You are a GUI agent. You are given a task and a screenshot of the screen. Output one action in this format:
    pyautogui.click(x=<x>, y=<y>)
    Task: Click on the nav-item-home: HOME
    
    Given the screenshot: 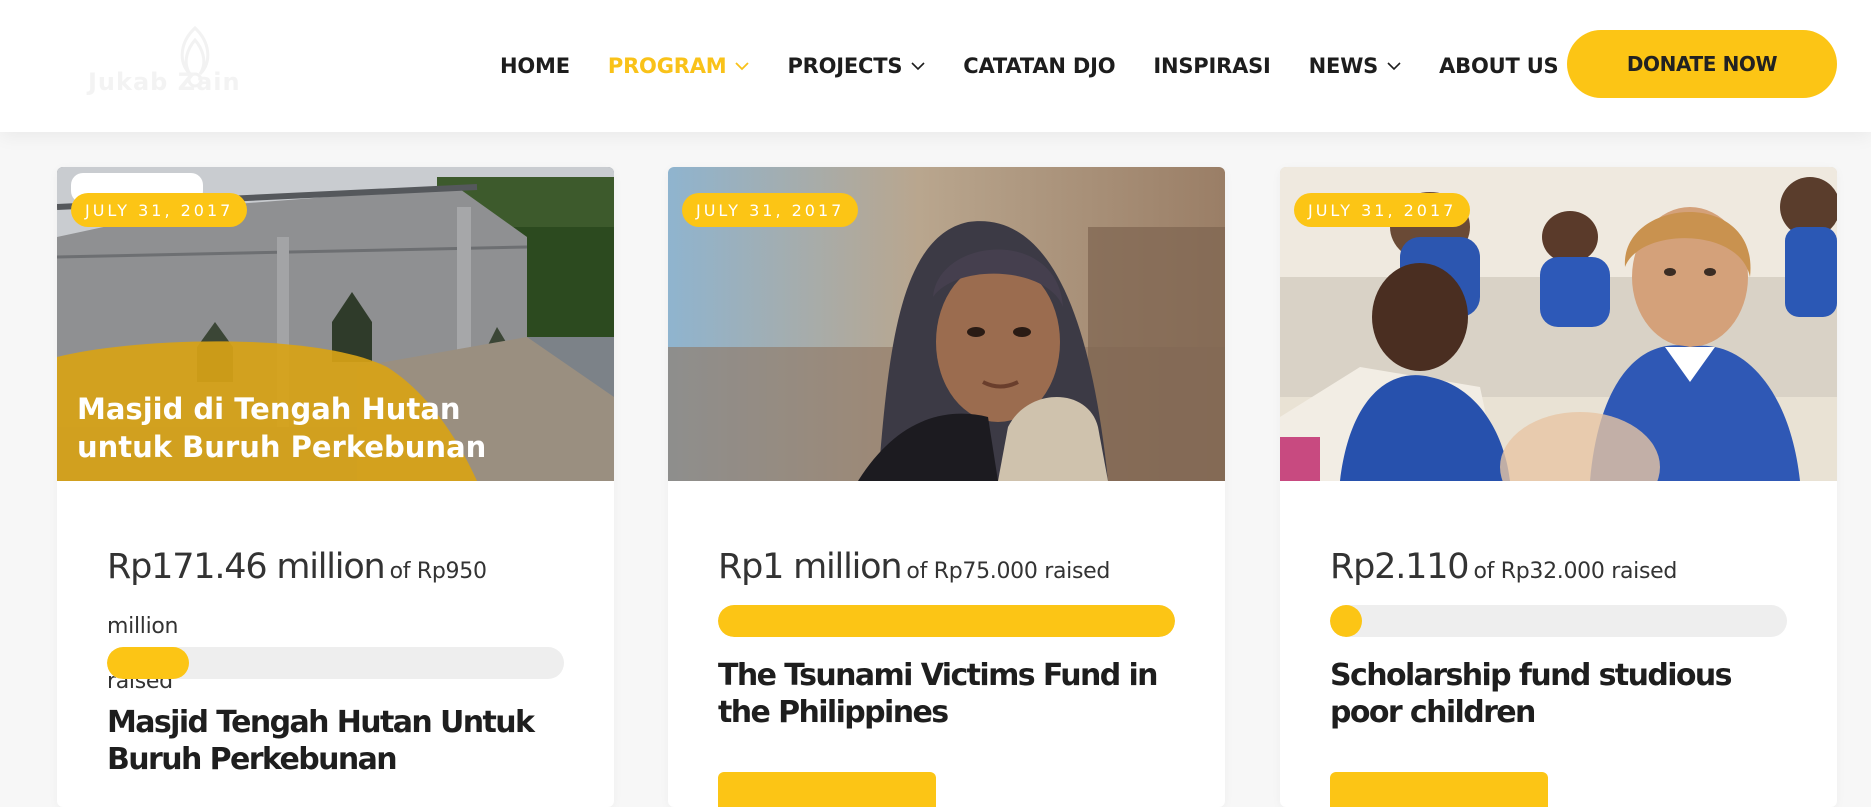 What is the action you would take?
    pyautogui.click(x=535, y=66)
    